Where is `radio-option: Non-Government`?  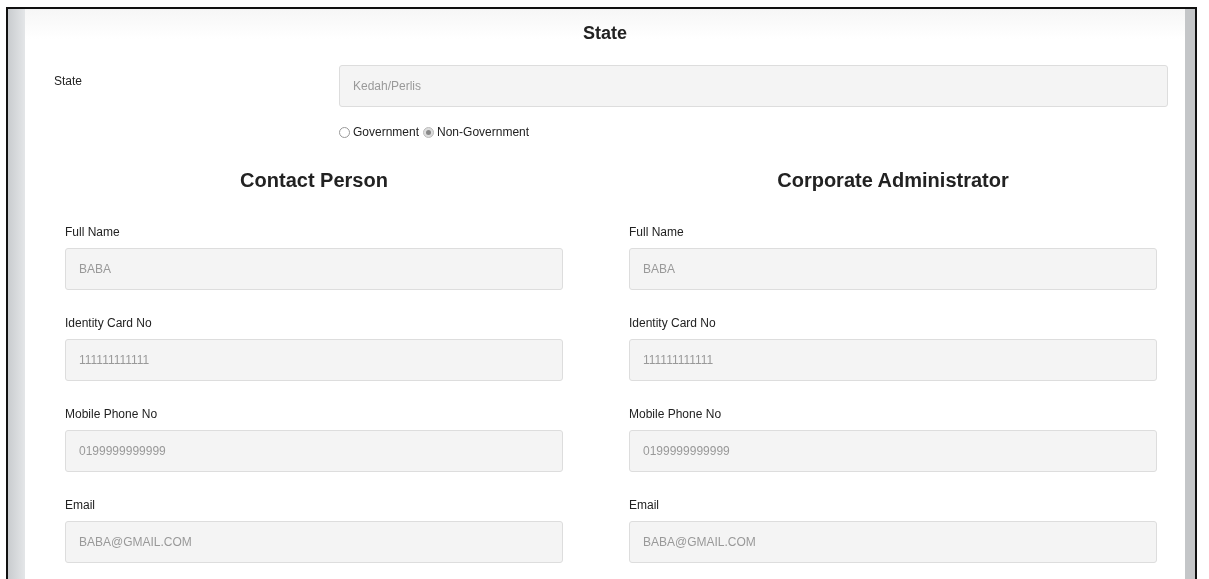 radio-option: Non-Government is located at coordinates (476, 132).